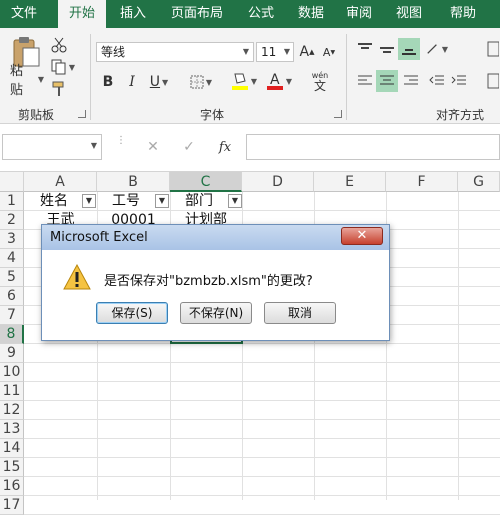  What do you see at coordinates (275, 80) in the screenshot?
I see `svg-text: A` at bounding box center [275, 80].